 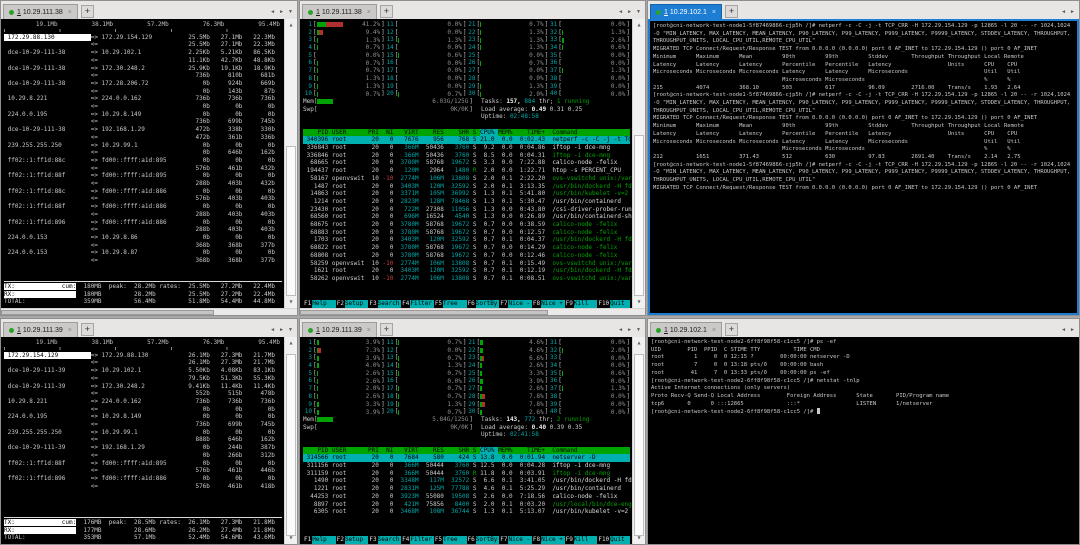 What do you see at coordinates (139, 245) in the screenshot?
I see `iftop-flow-row: <= 368b 368b 377b` at bounding box center [139, 245].